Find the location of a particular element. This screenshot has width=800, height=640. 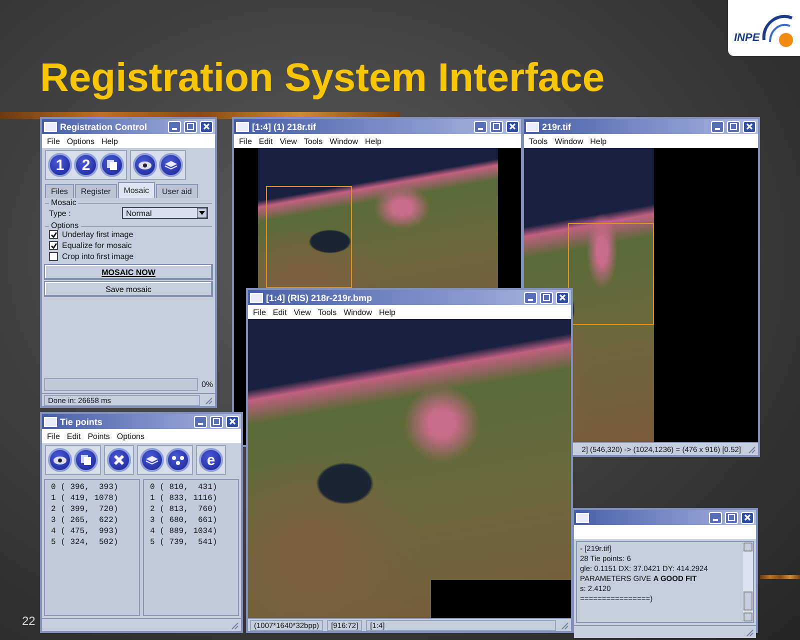

point-entry: 5 ( 324, 502) is located at coordinates (92, 542).